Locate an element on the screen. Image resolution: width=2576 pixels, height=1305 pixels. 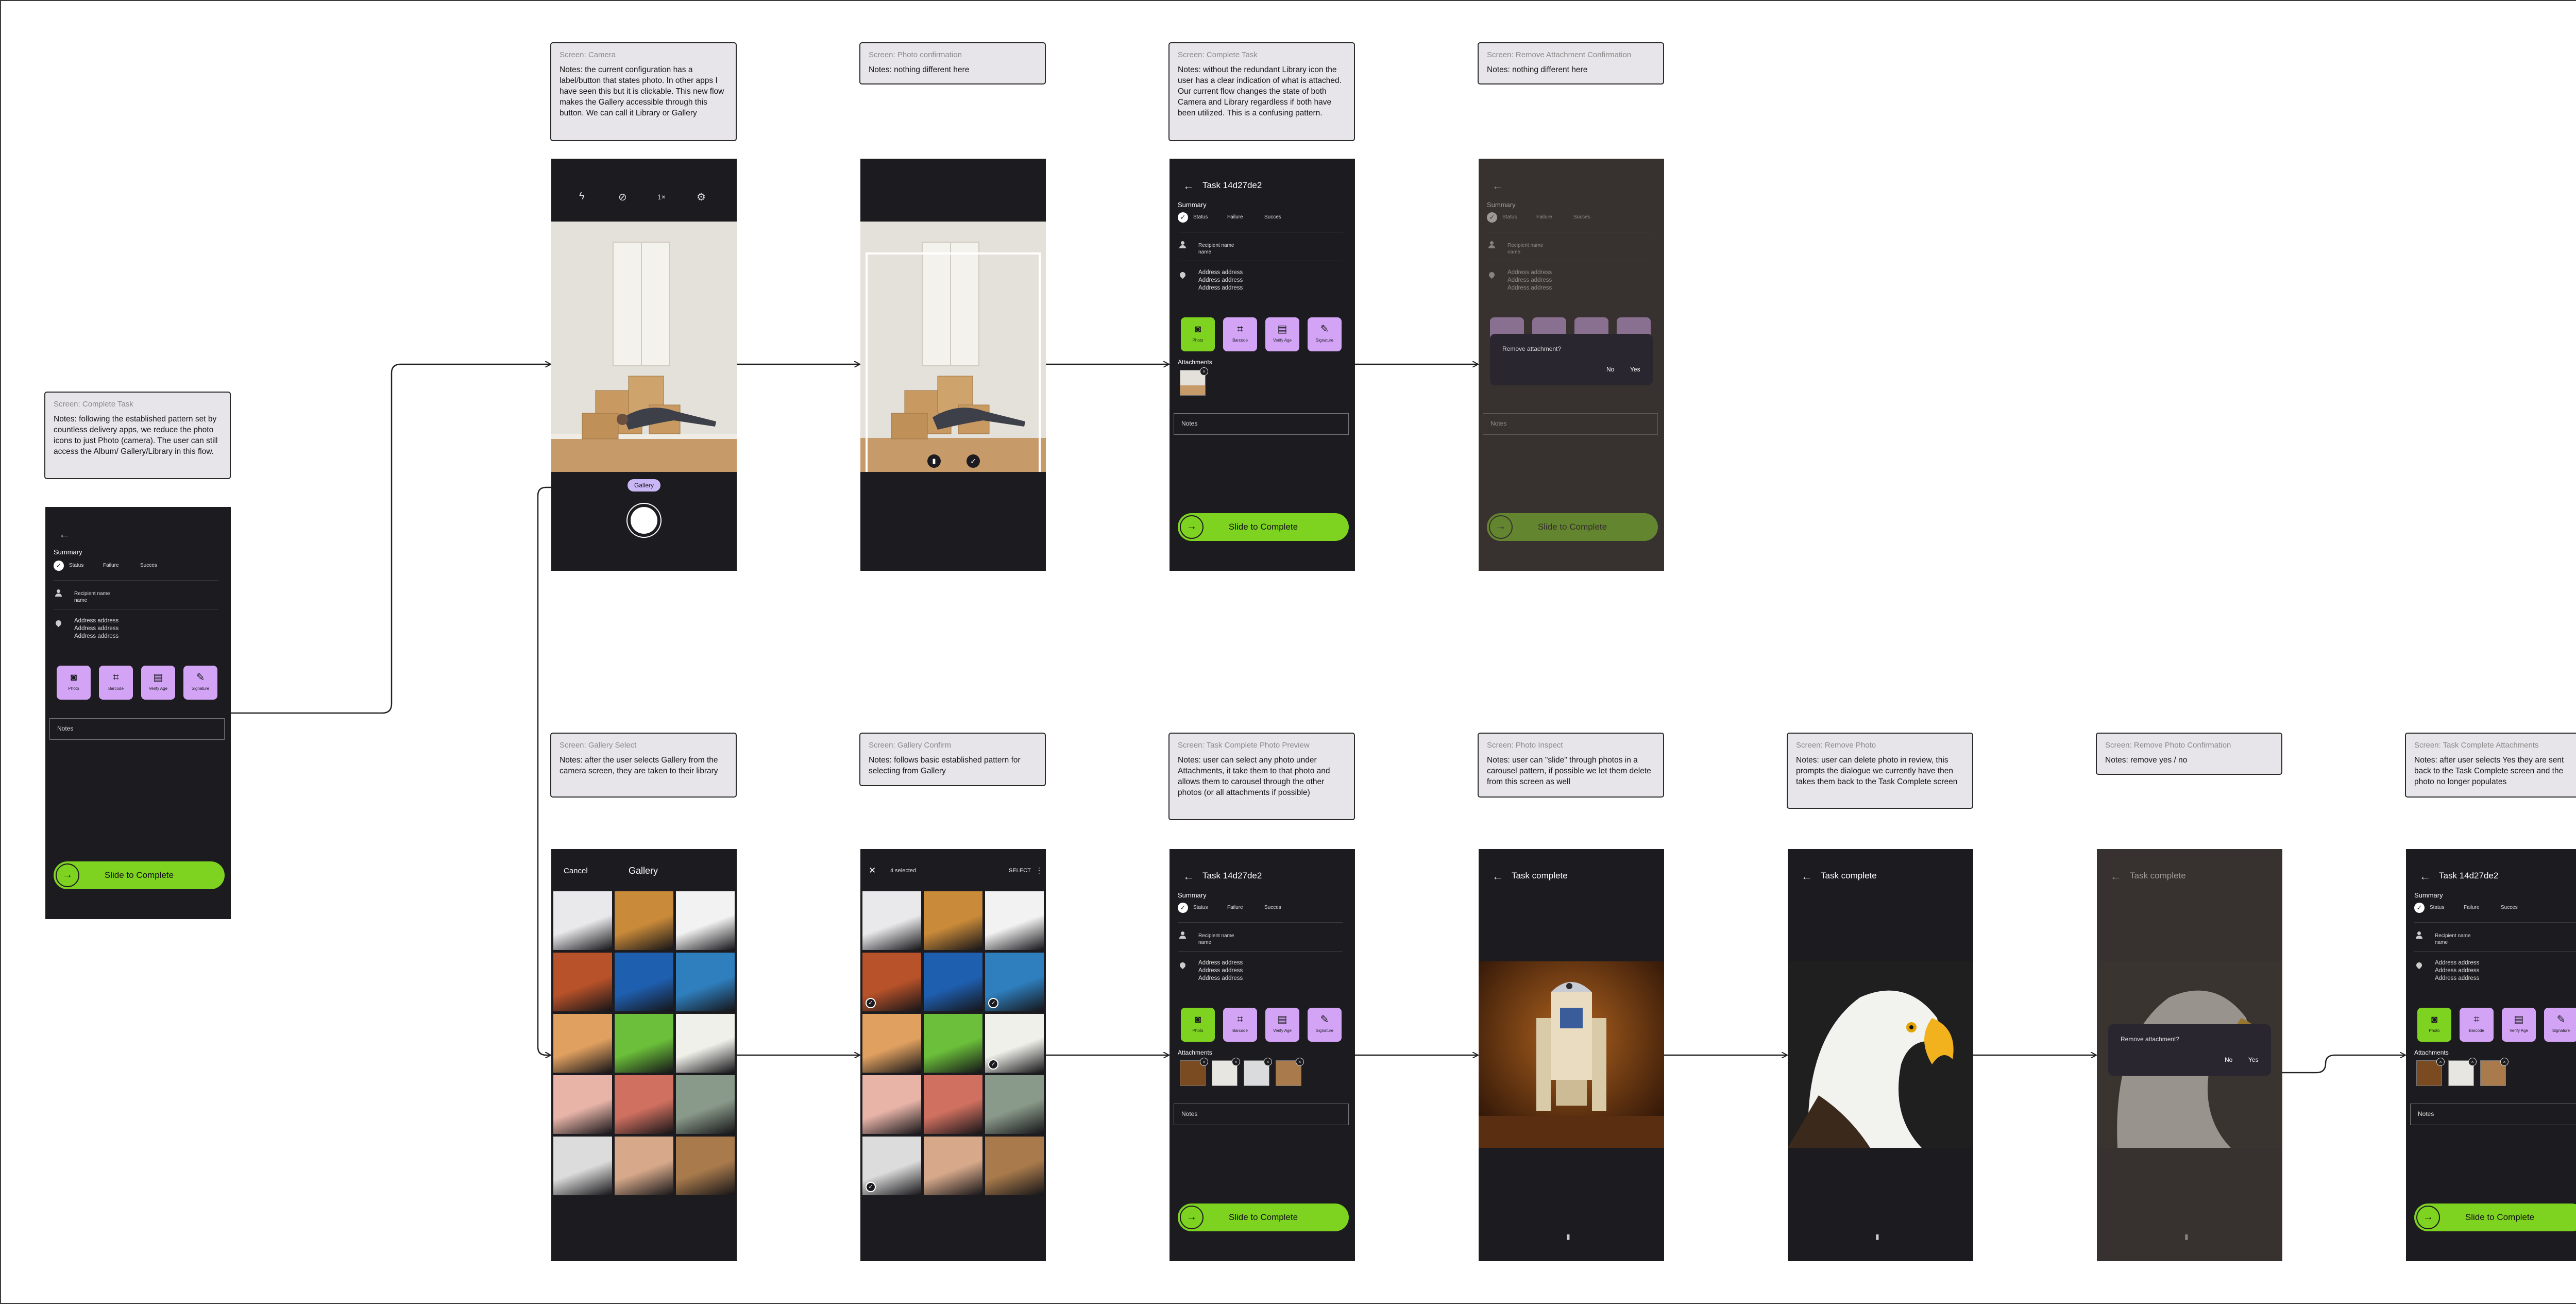
confirm-check-icon: ✓ is located at coordinates (973, 461).